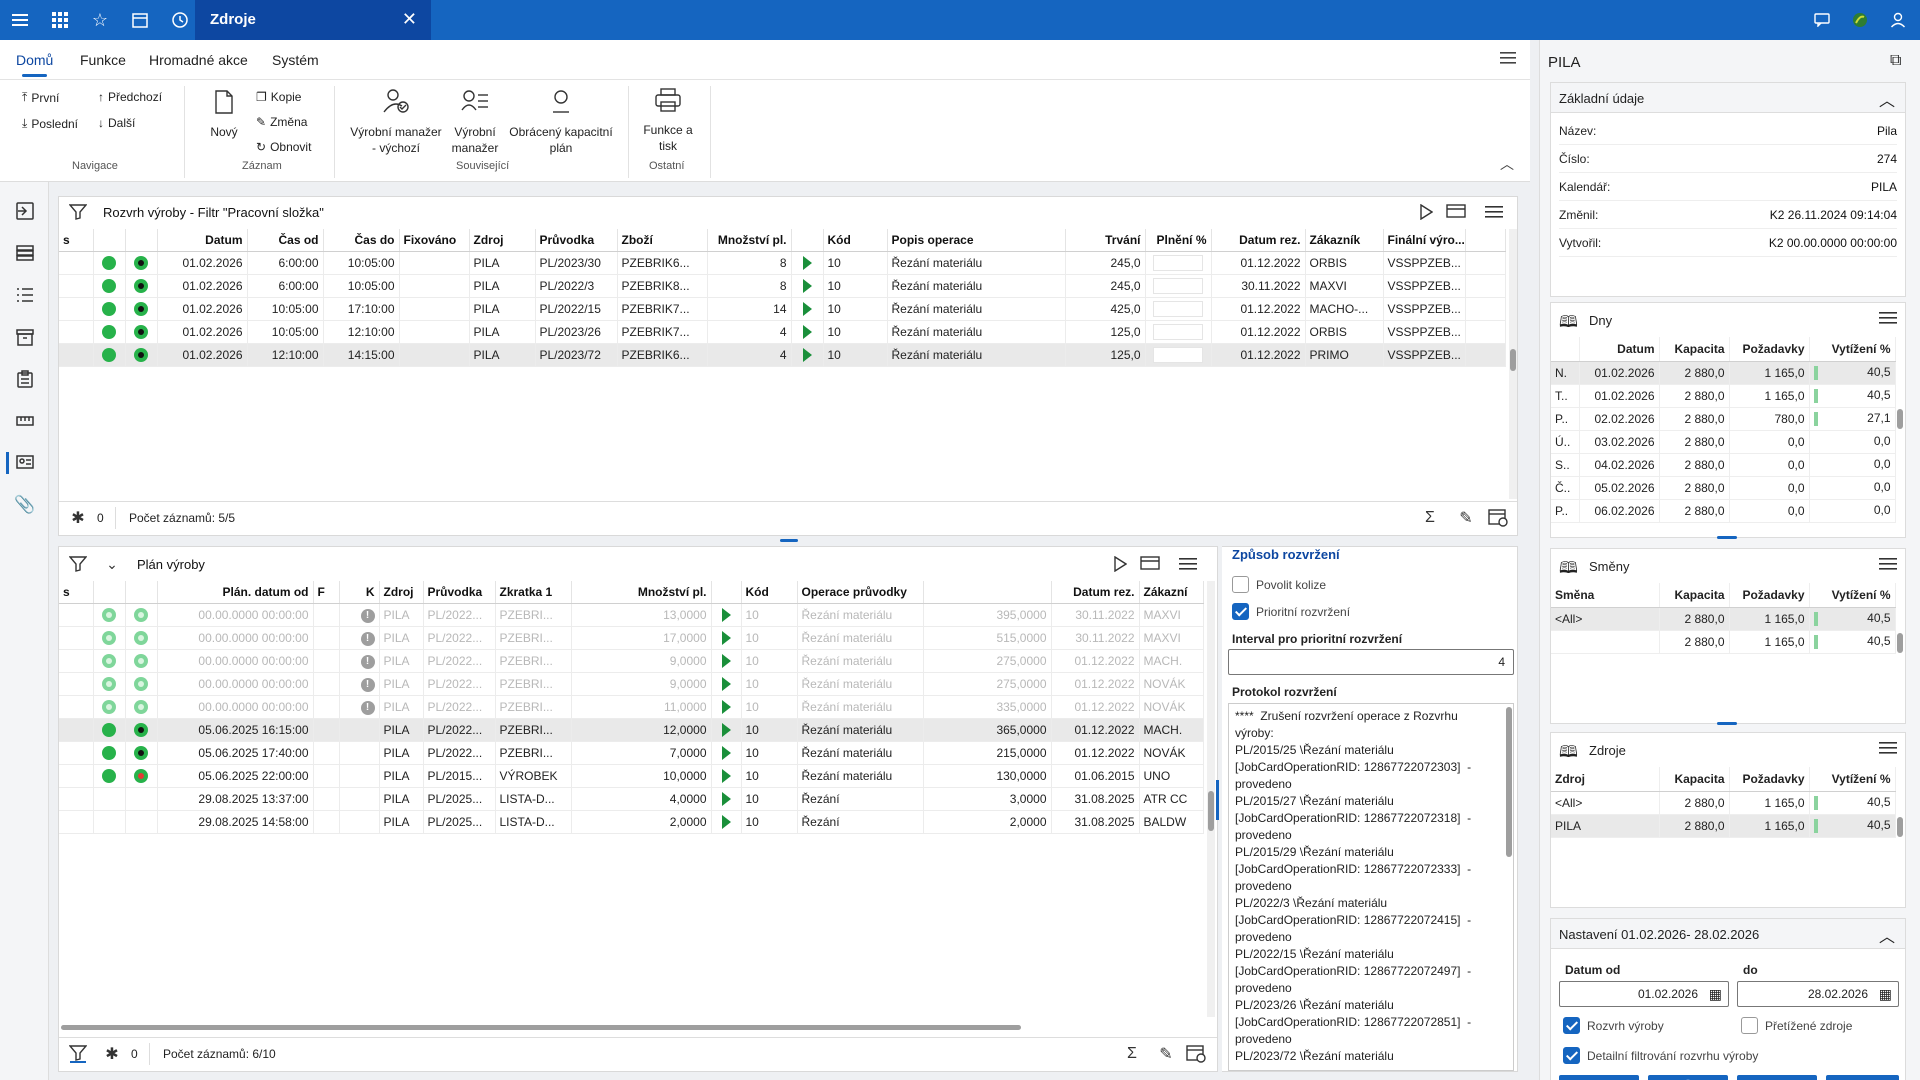  What do you see at coordinates (1498, 518) in the screenshot?
I see `grid-settings-icon` at bounding box center [1498, 518].